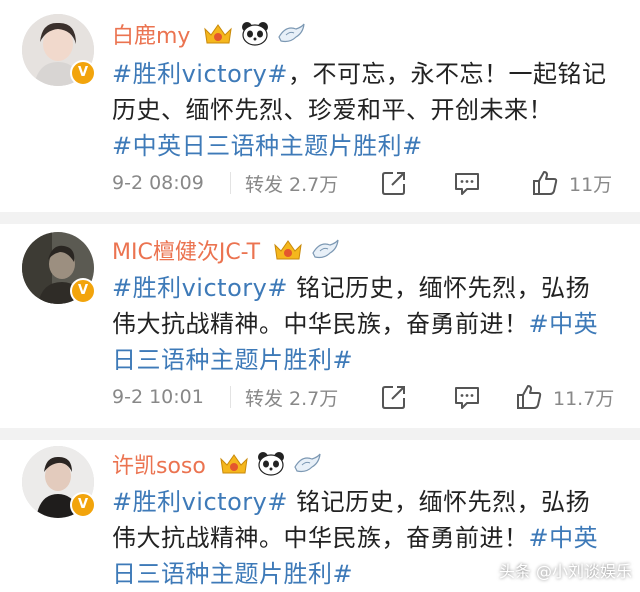 The width and height of the screenshot is (640, 592). Describe the element at coordinates (565, 571) in the screenshot. I see `watermark: 头条 @小刘谈娱乐` at that location.